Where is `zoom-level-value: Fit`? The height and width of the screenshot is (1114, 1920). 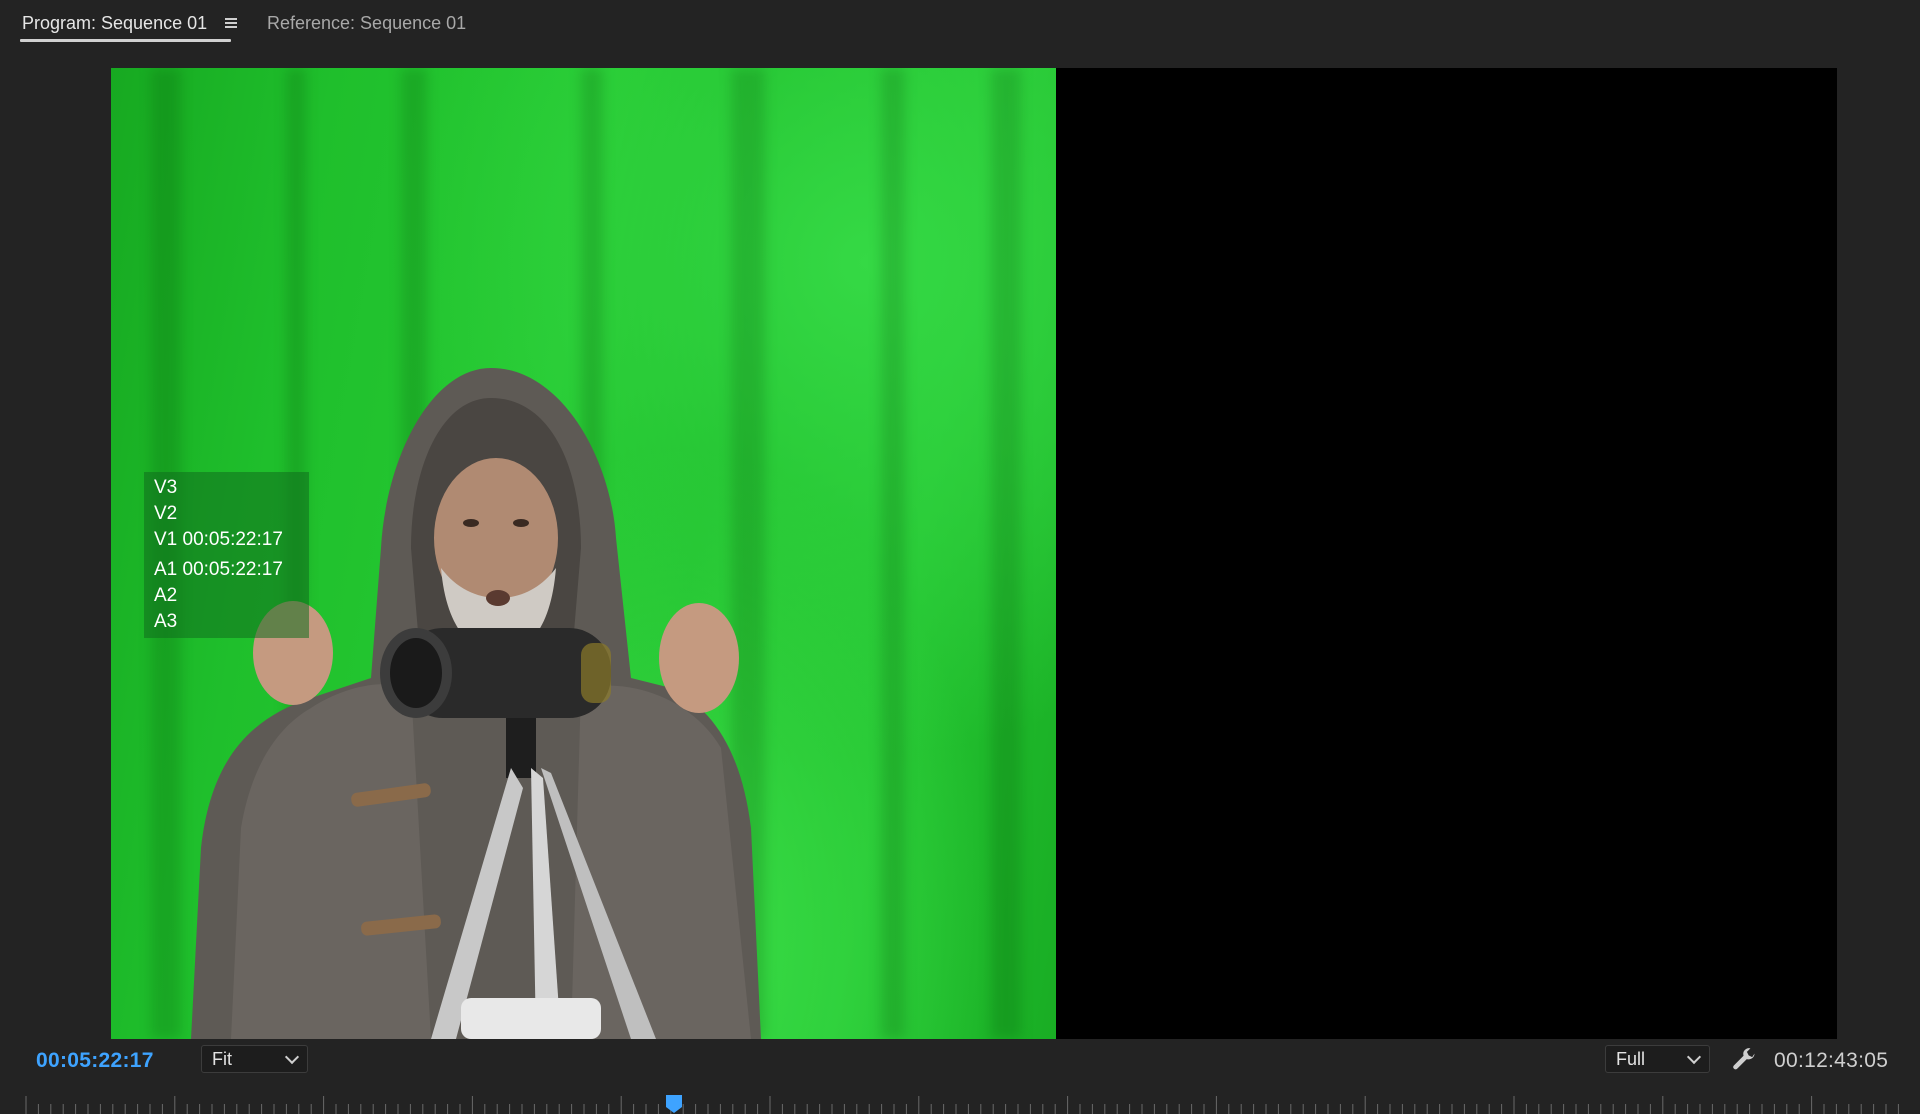
zoom-level-value: Fit is located at coordinates (222, 1058).